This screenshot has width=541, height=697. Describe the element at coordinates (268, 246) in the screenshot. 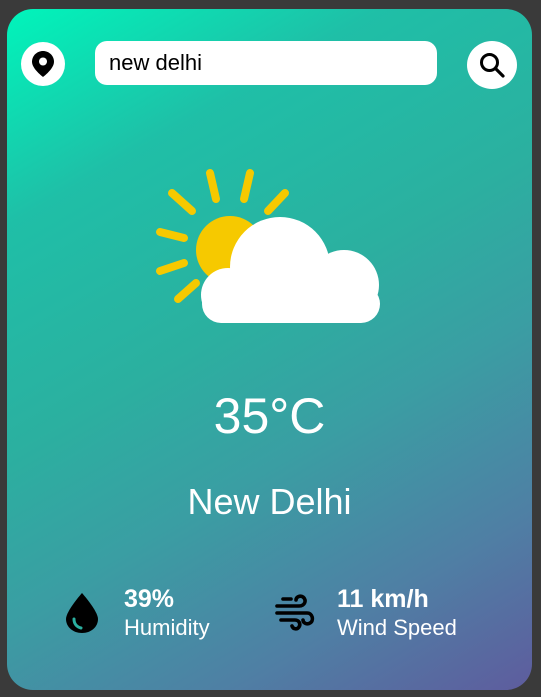

I see `partly-cloudy-icon` at that location.